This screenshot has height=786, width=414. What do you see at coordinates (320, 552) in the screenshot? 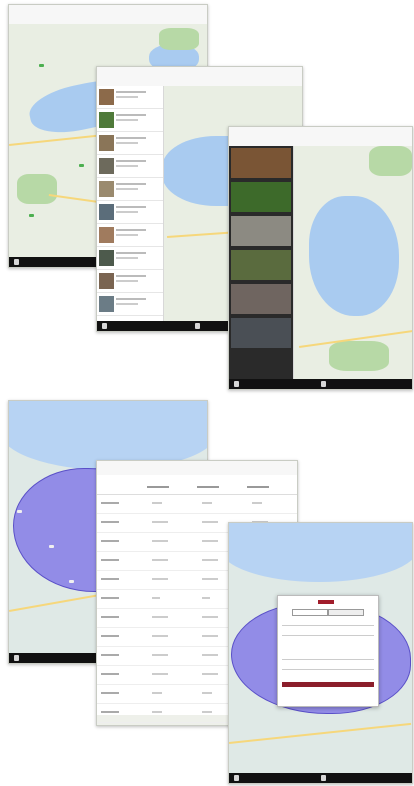
I see `sea` at bounding box center [320, 552].